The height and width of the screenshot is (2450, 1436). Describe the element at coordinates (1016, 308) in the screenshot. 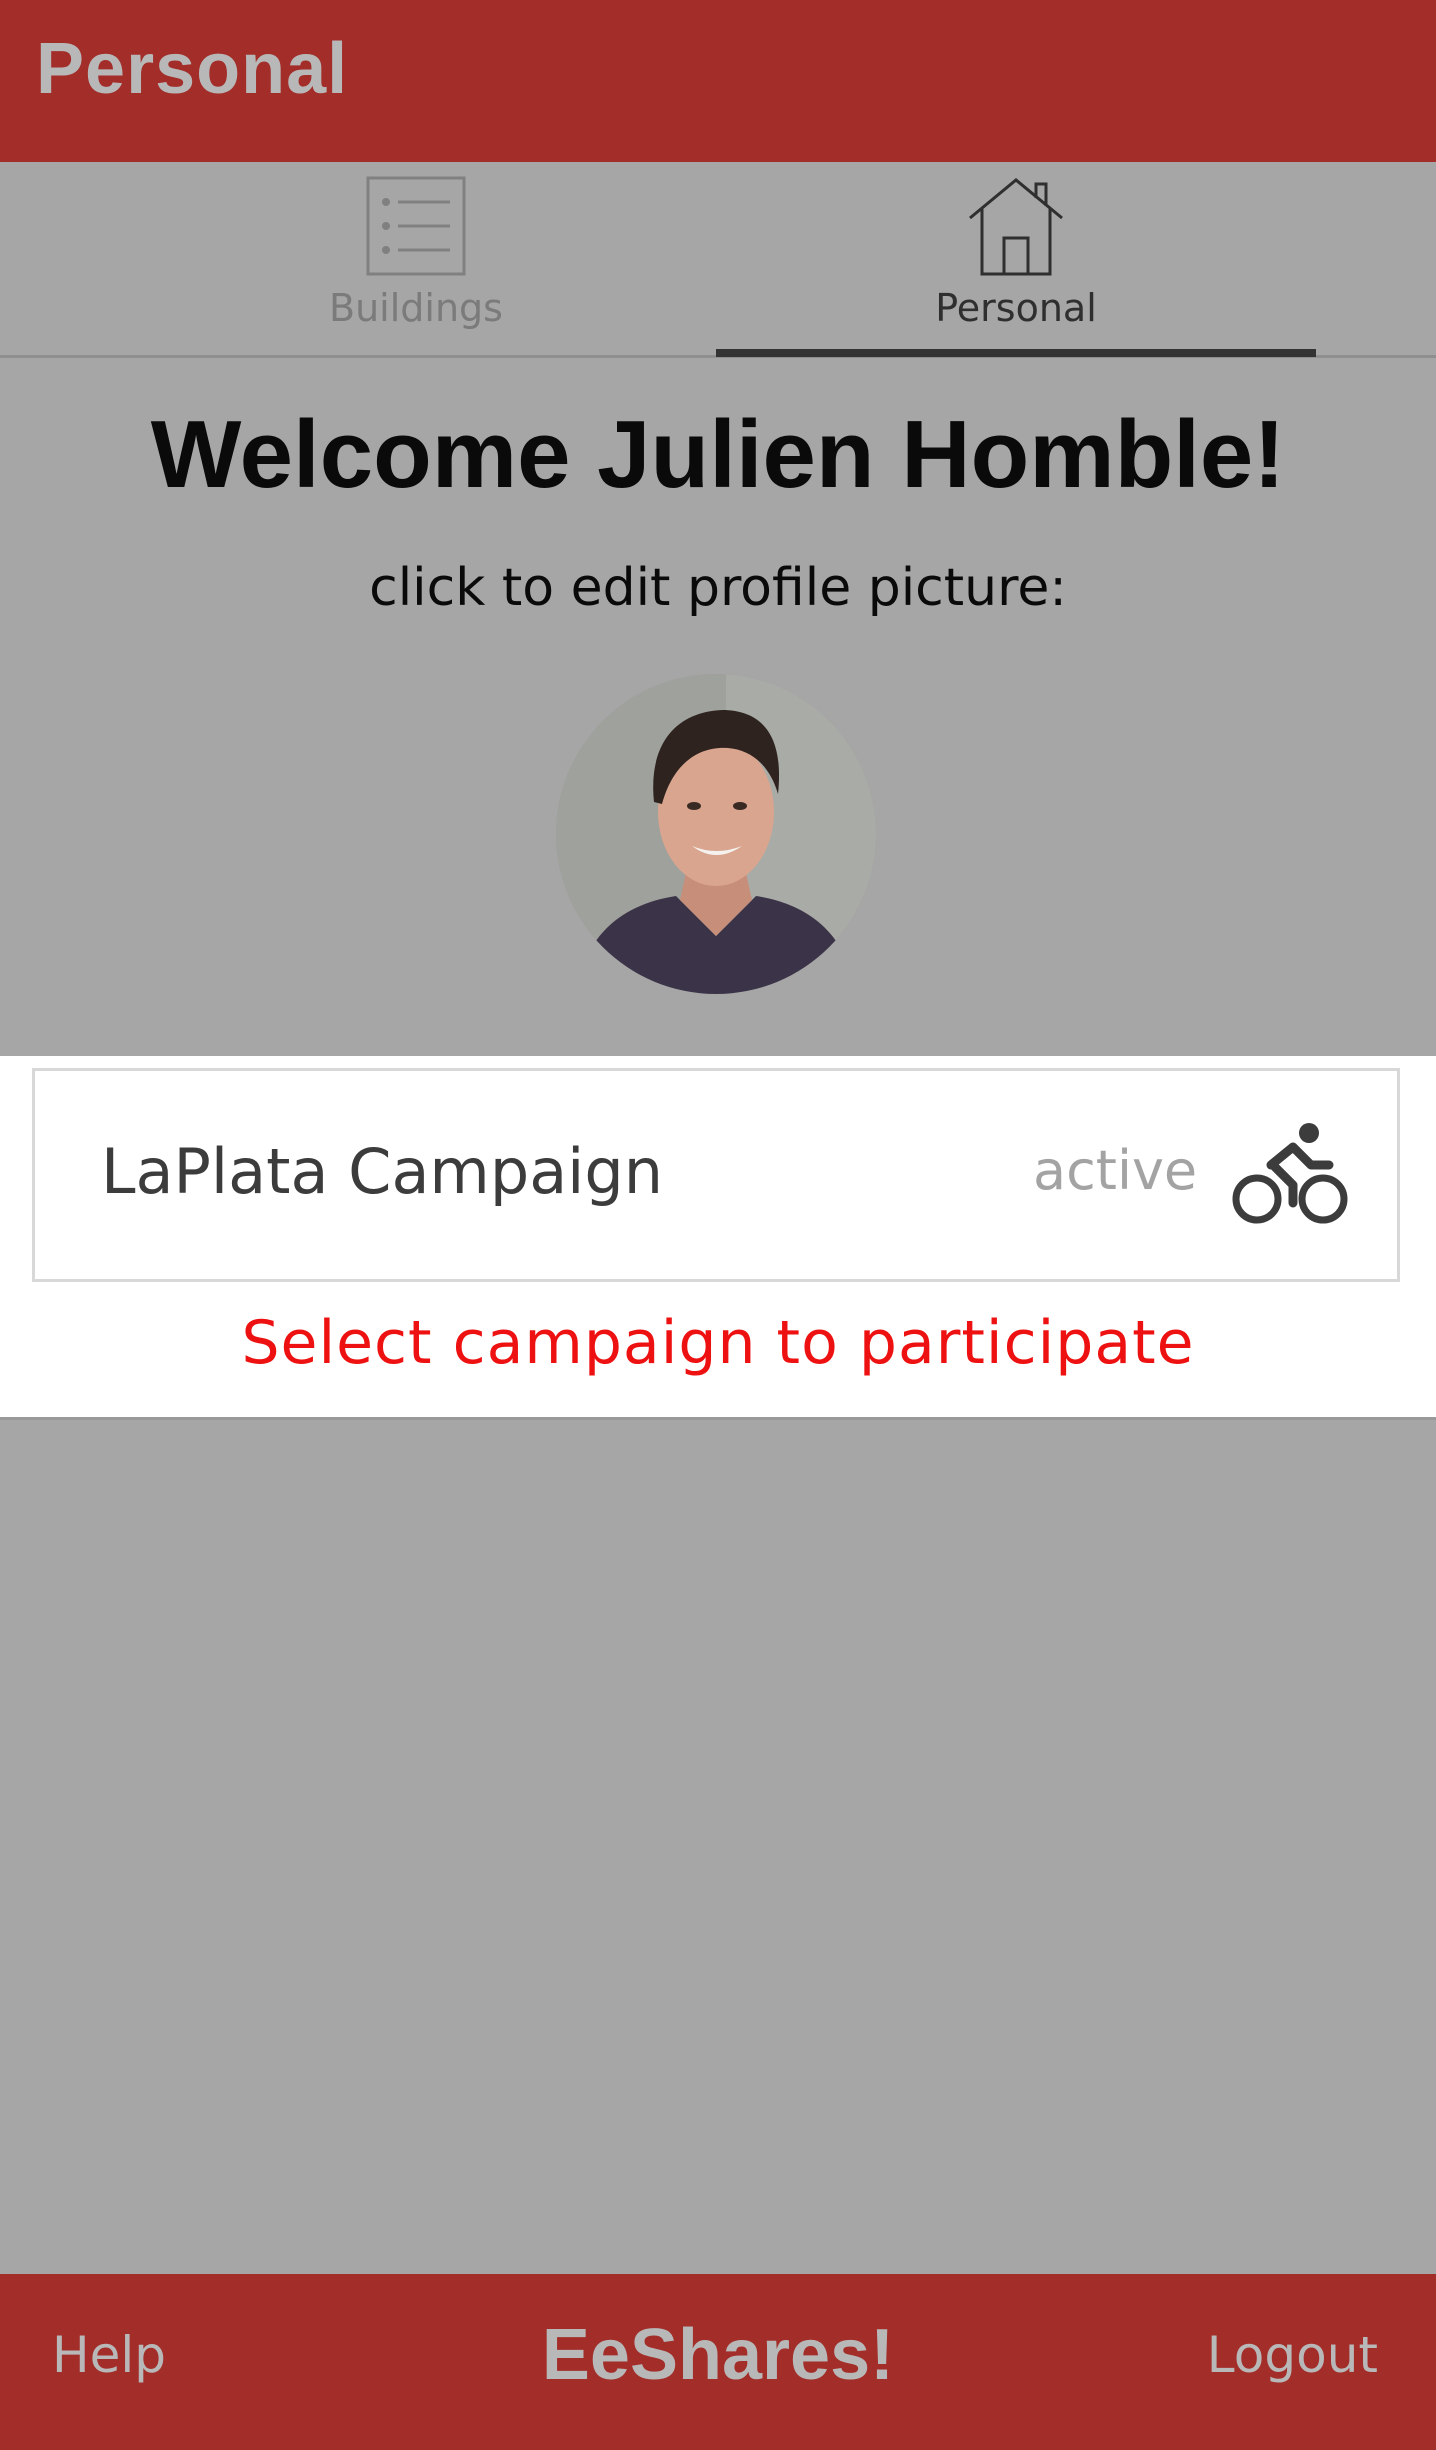

I see `tab-label: Personal` at that location.